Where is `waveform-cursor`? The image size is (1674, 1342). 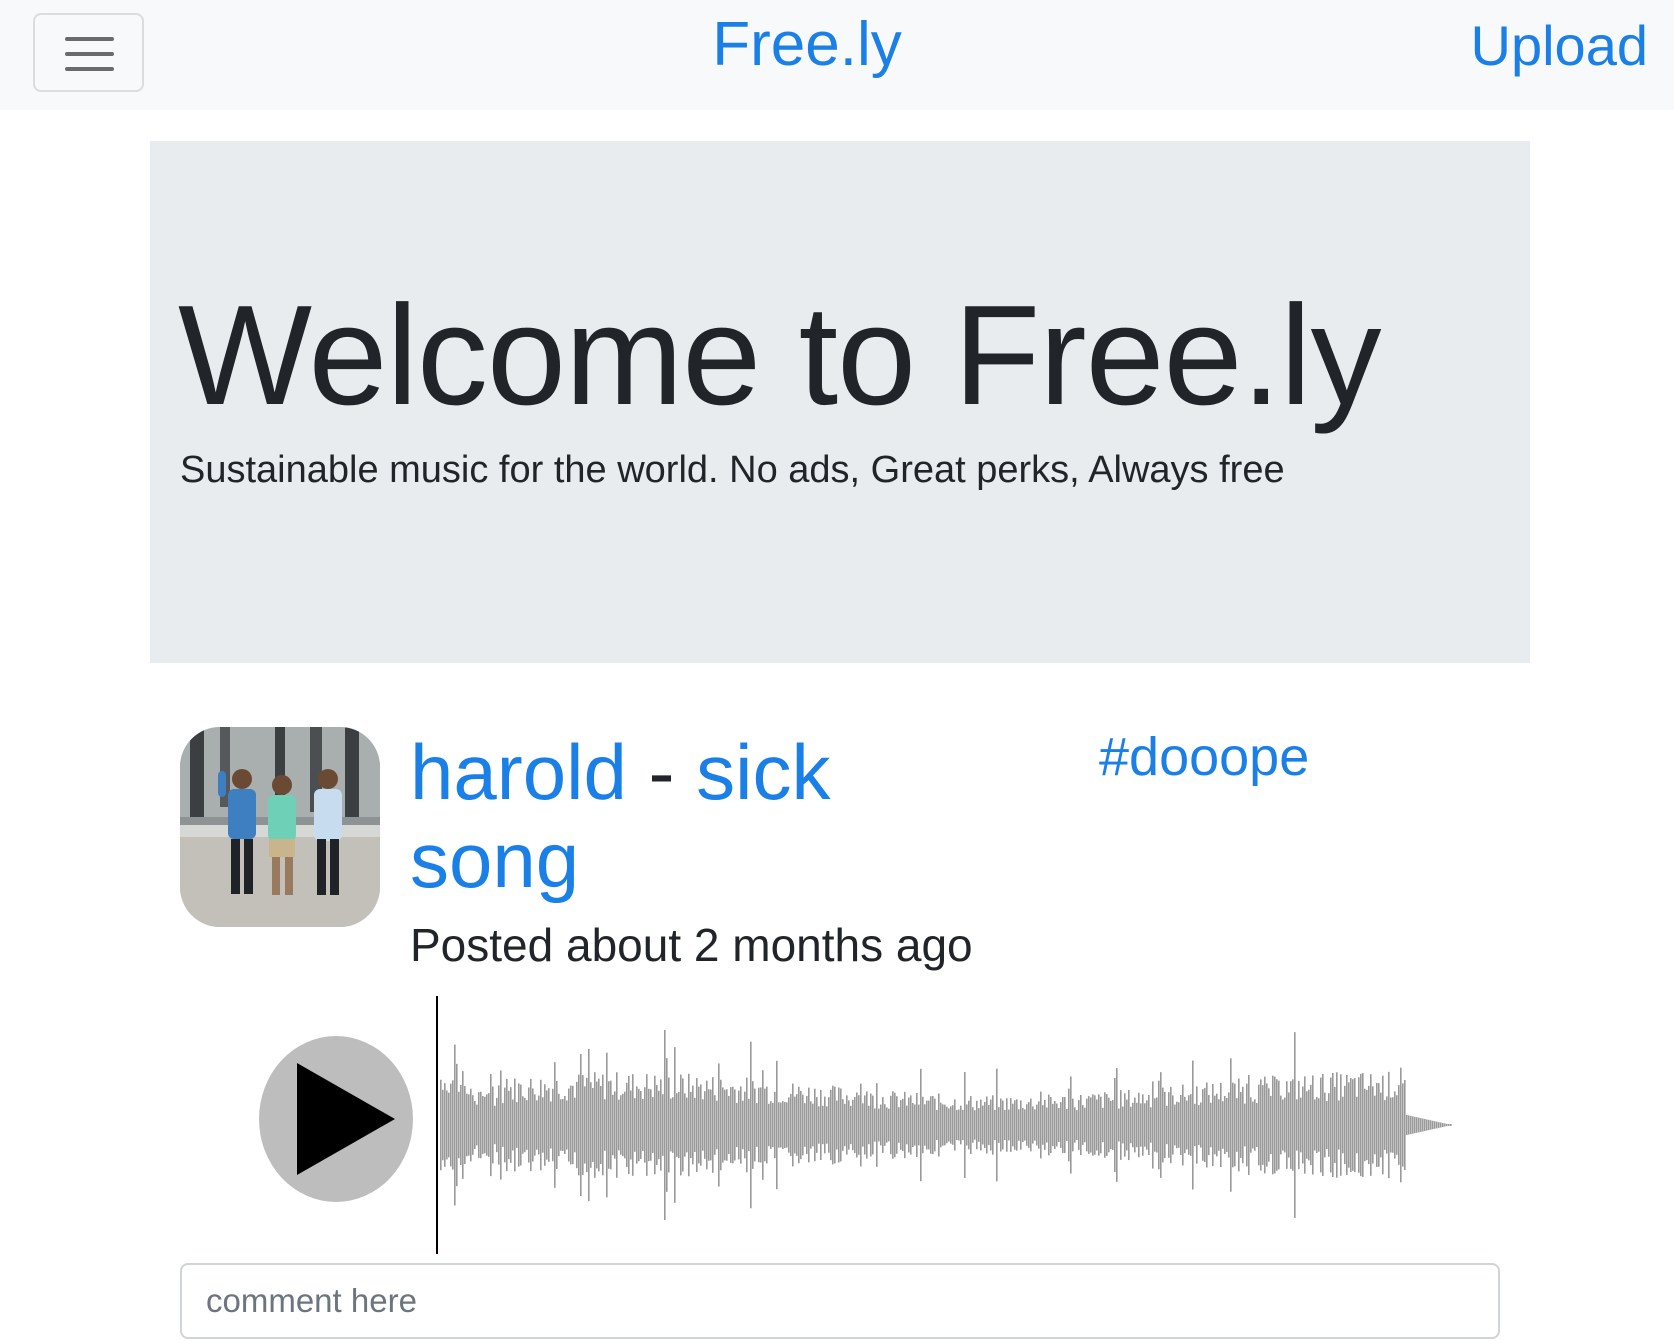 waveform-cursor is located at coordinates (437, 1125).